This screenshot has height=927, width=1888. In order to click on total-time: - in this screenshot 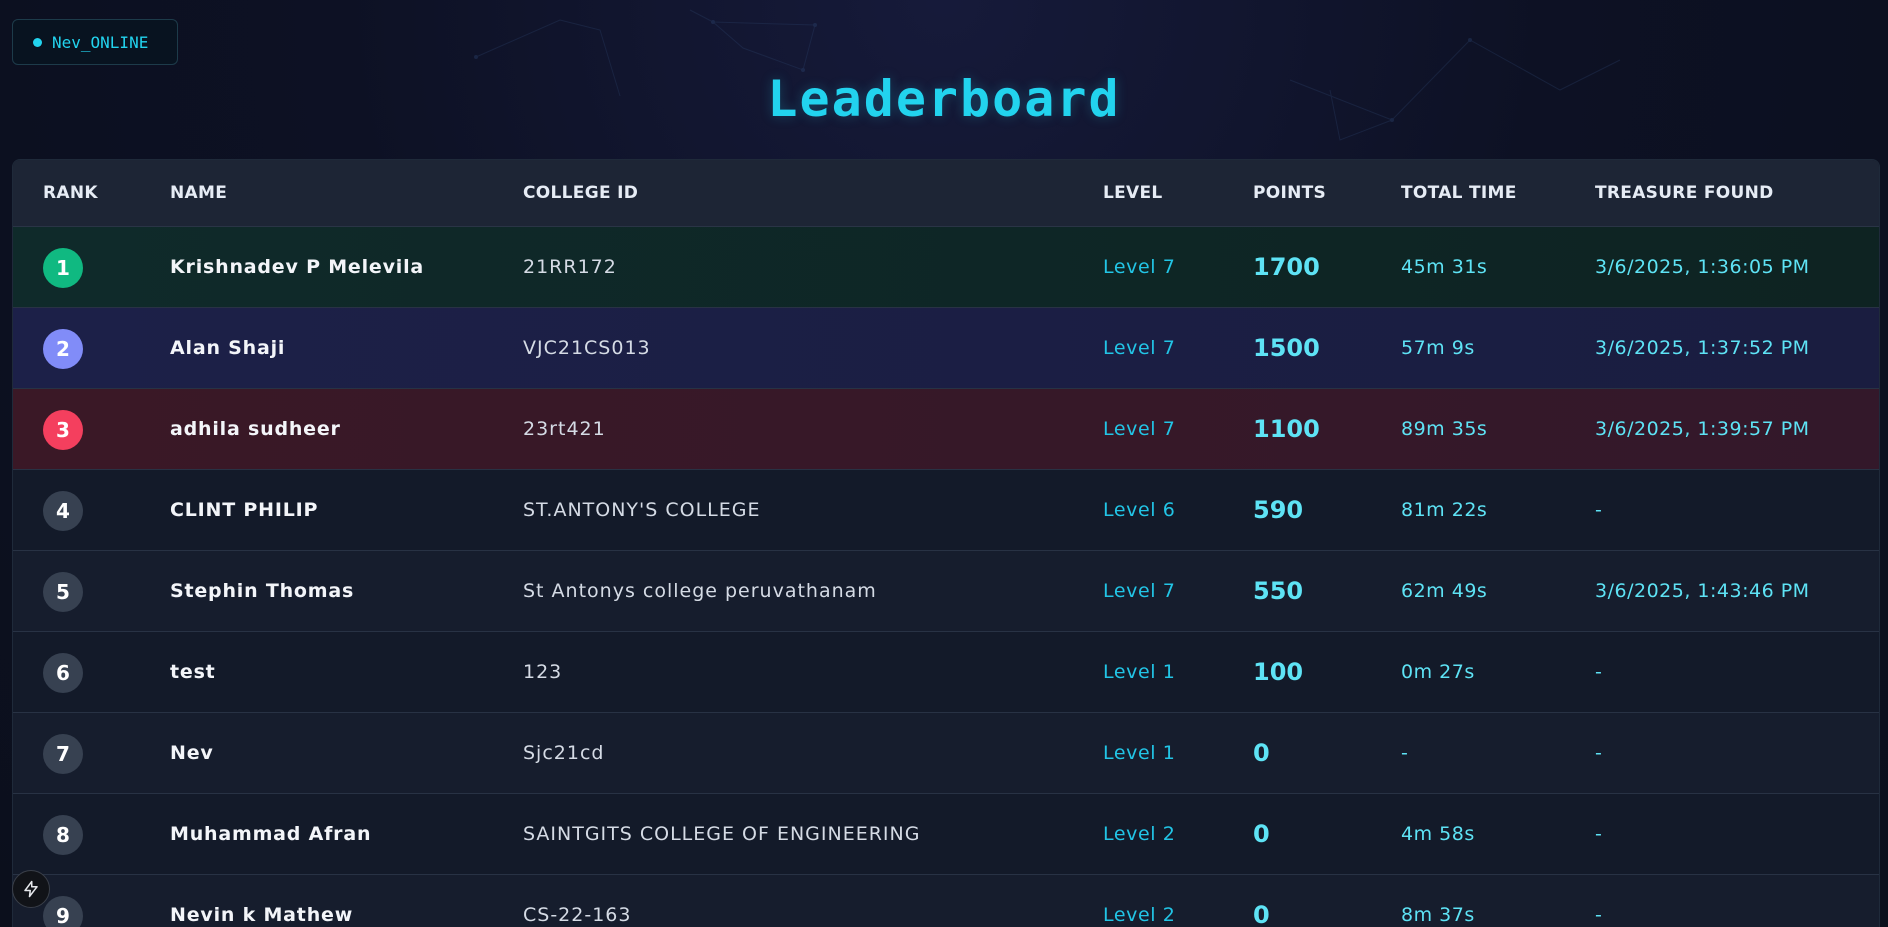, I will do `click(1405, 753)`.